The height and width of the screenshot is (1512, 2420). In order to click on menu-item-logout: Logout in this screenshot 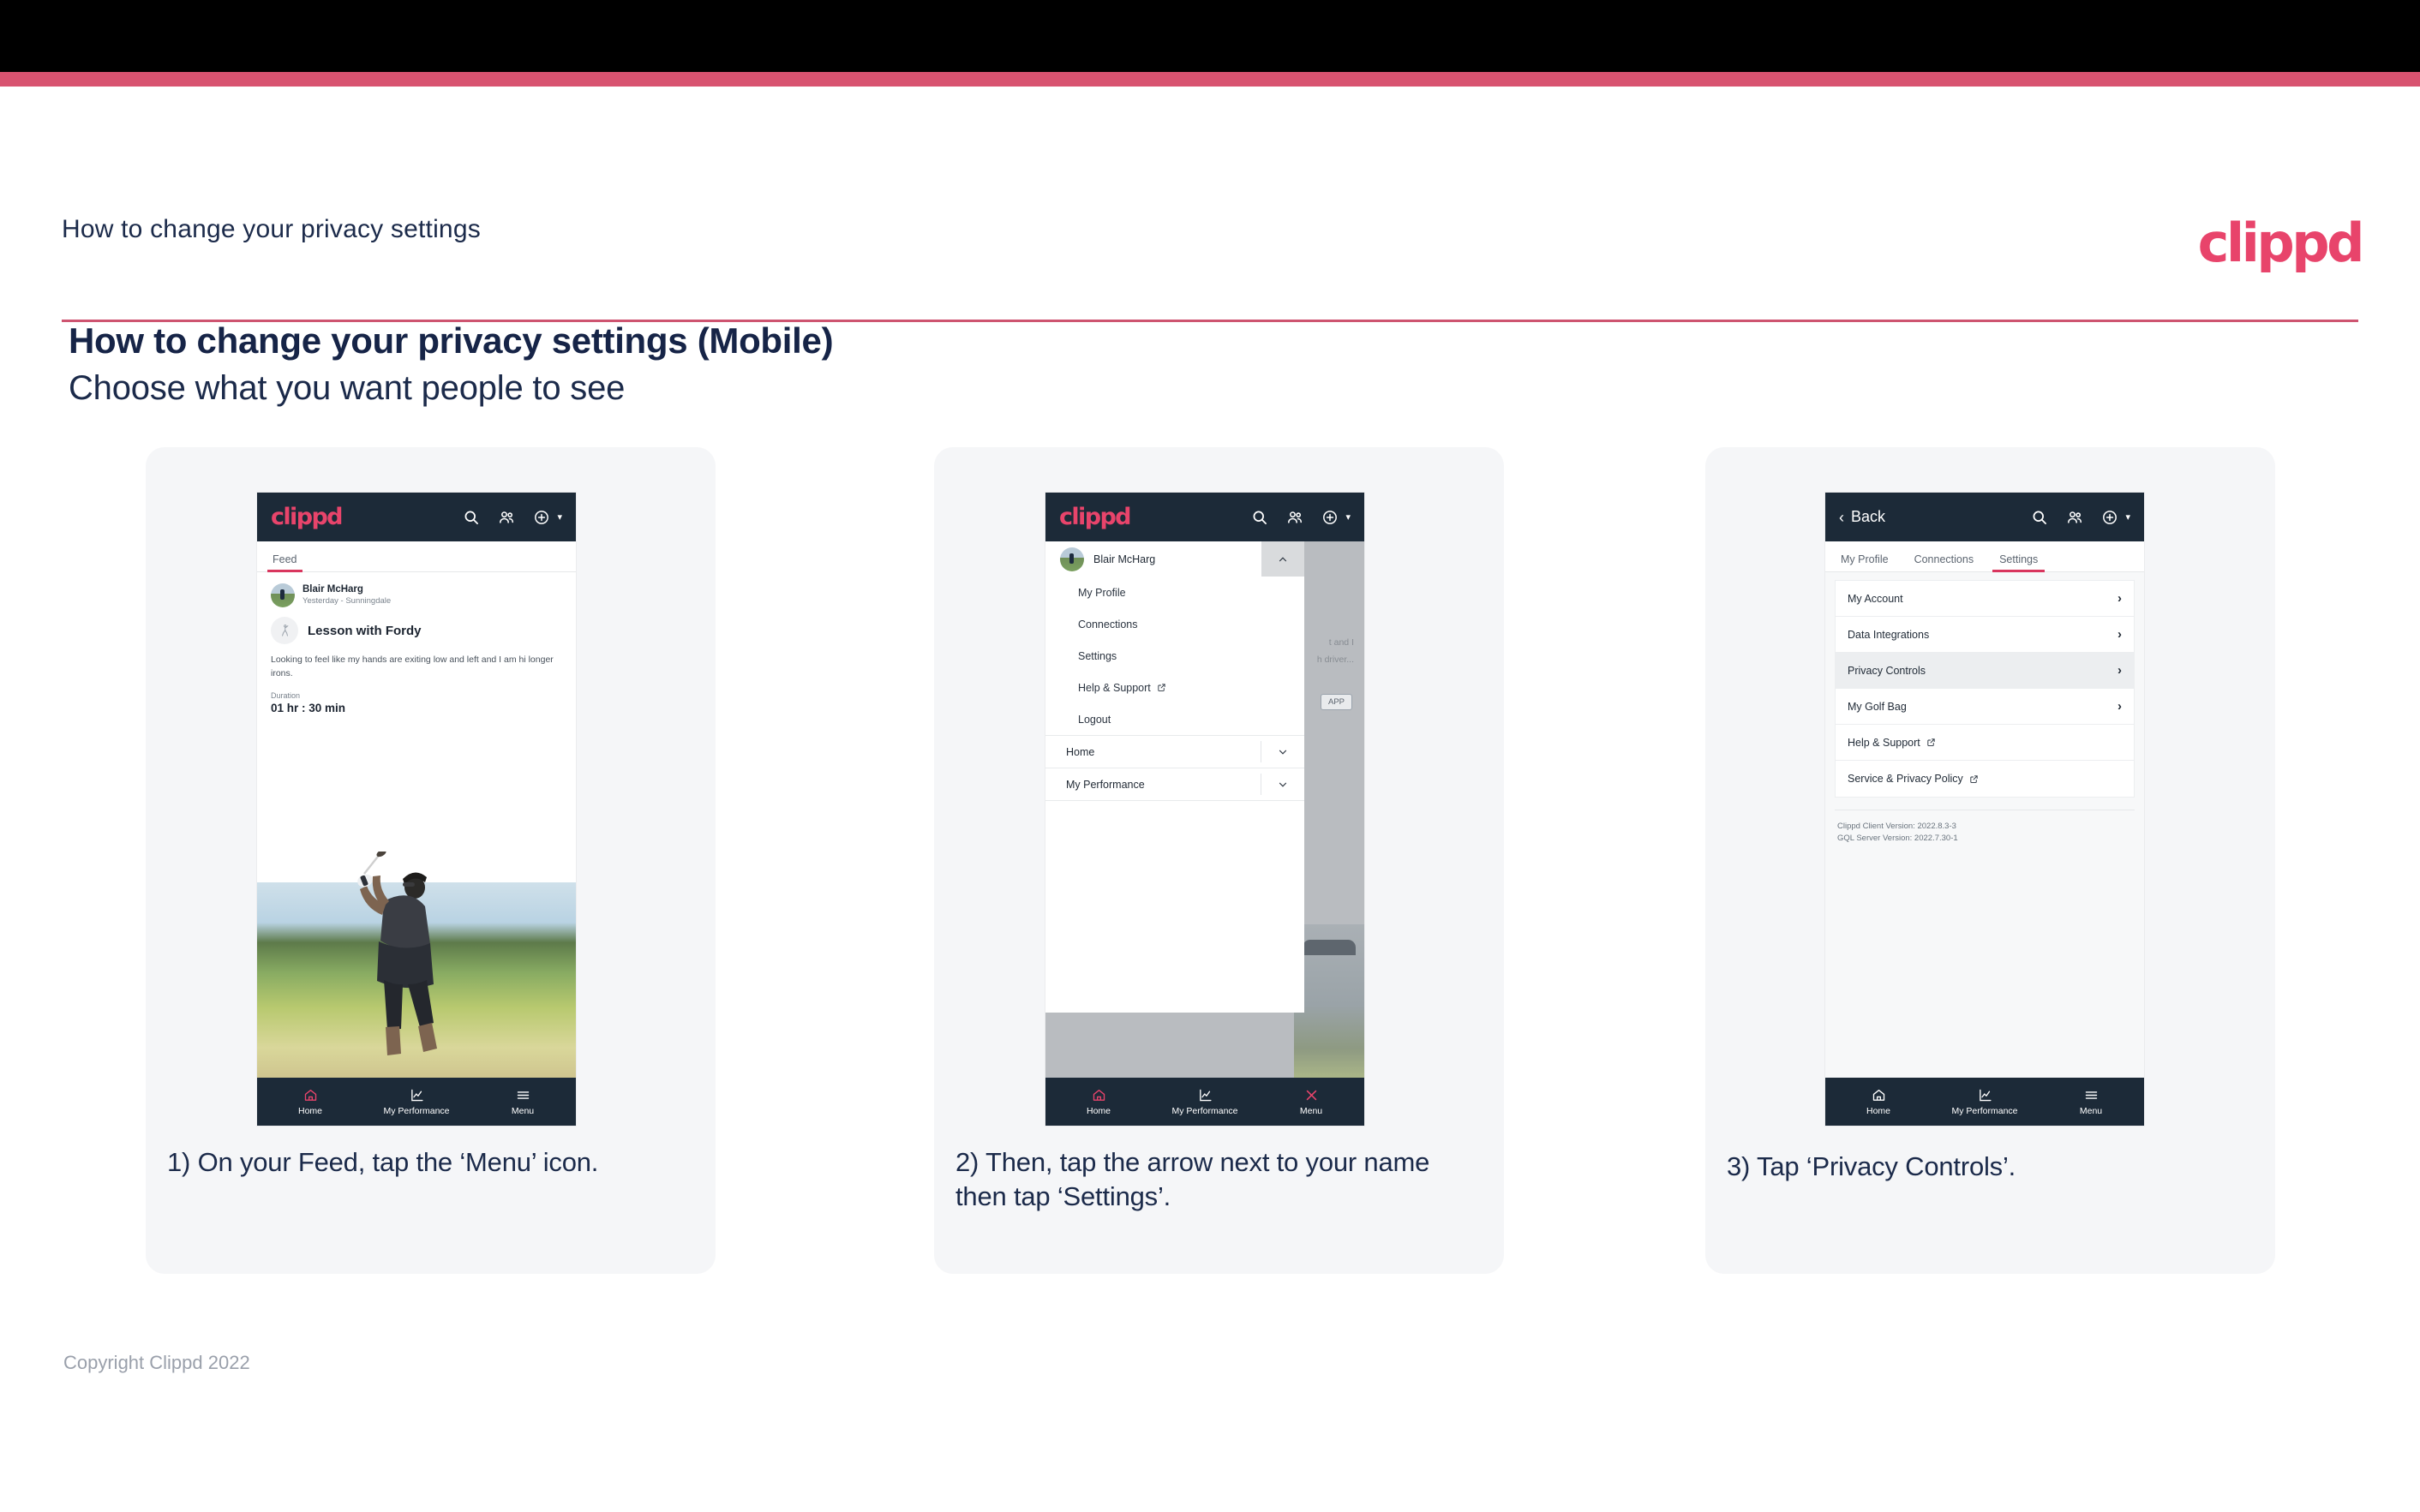, I will do `click(1174, 719)`.